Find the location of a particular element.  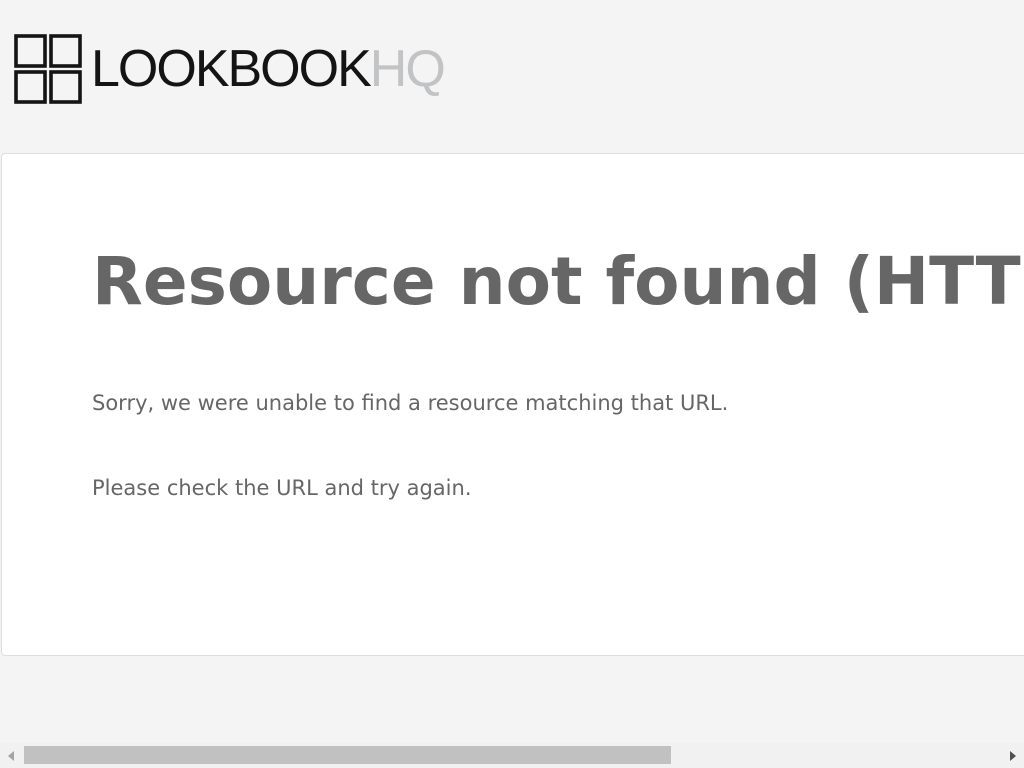

triangle-right-icon is located at coordinates (1013, 755).